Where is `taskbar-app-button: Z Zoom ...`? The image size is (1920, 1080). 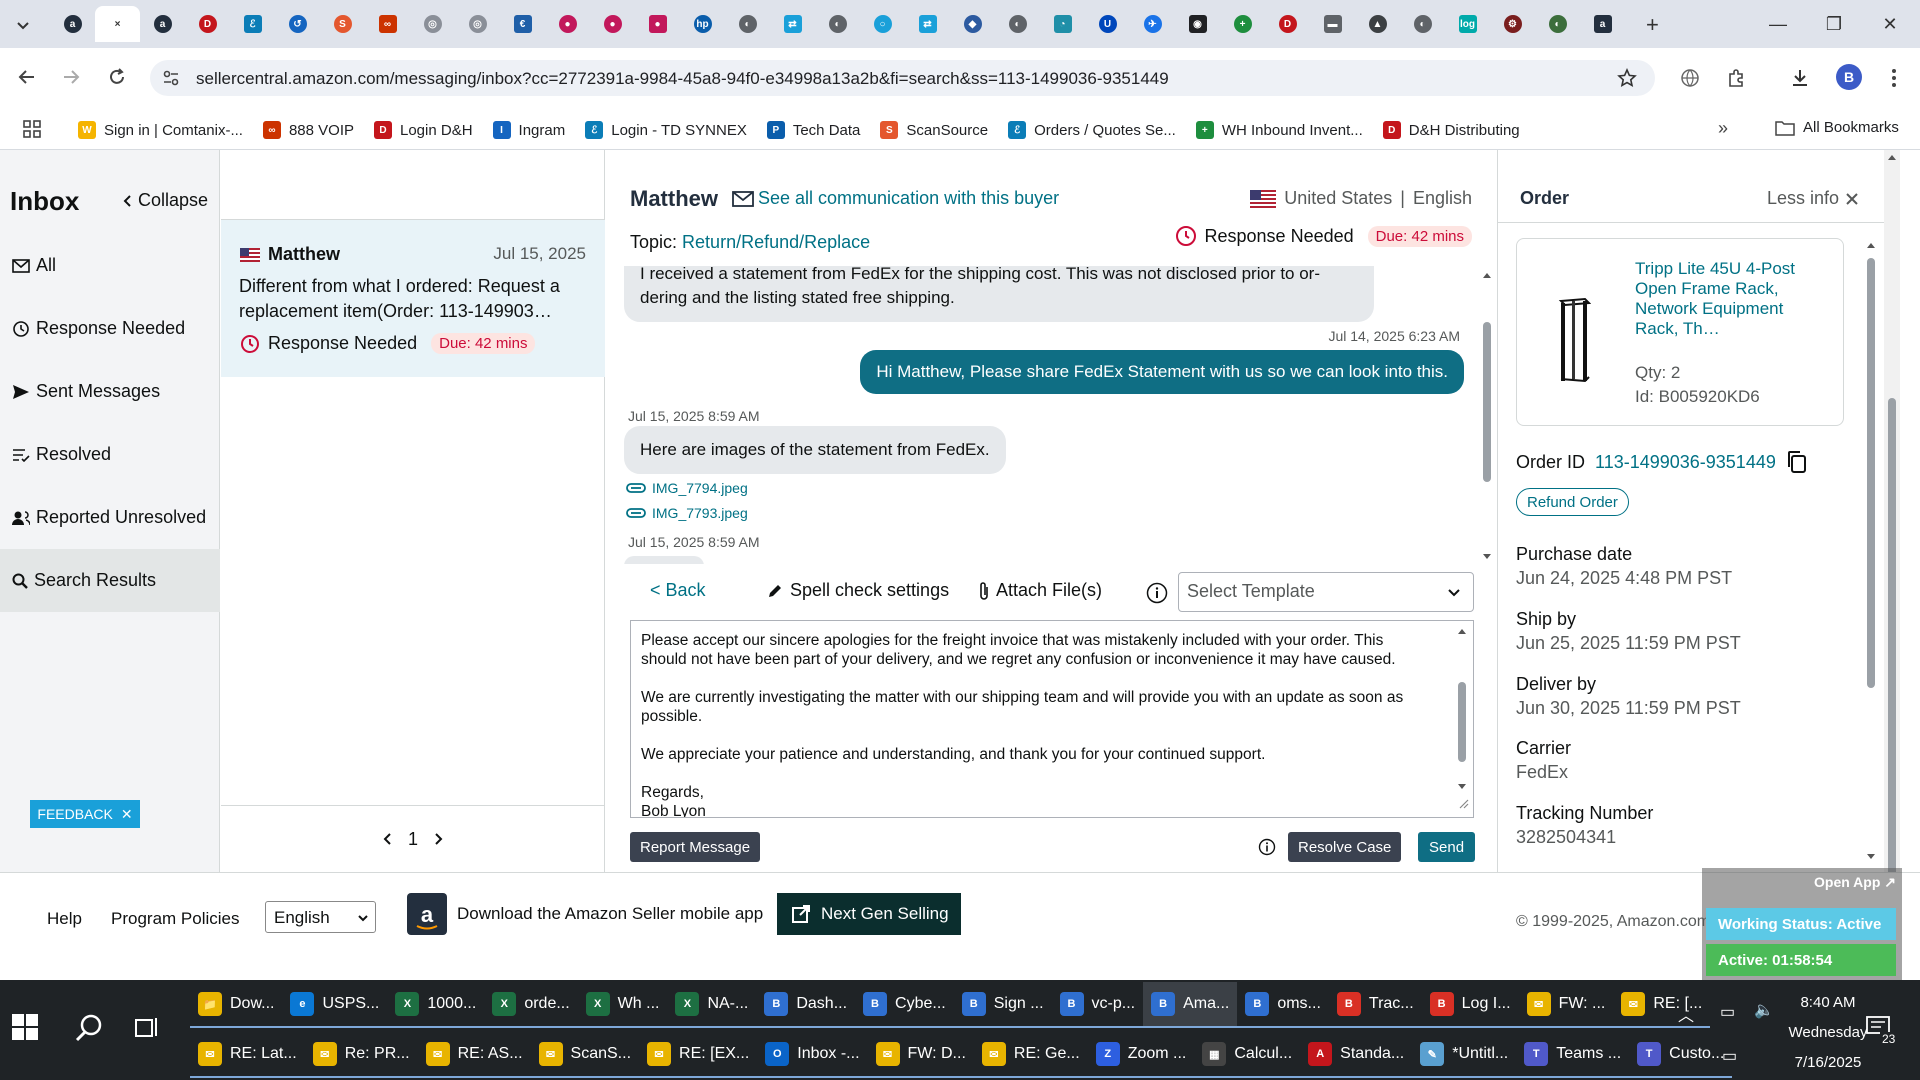 taskbar-app-button: Z Zoom ... is located at coordinates (1141, 1055).